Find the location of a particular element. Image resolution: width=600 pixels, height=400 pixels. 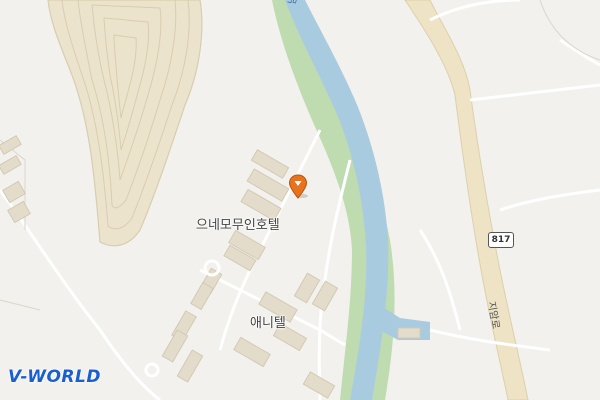

vworld-logo-text: V-WORLD is located at coordinates (54, 377).